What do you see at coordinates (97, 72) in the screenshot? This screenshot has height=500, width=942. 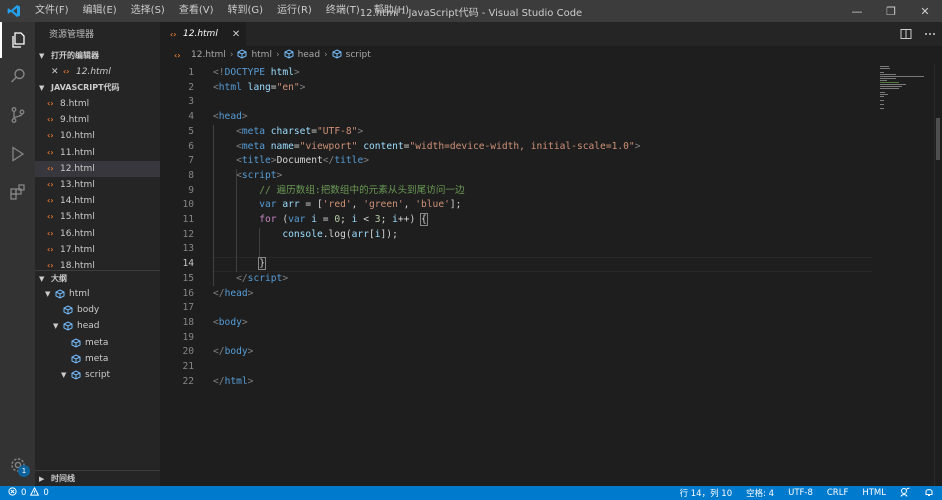 I see `open-editor-item: ✕ ‹› 12.html` at bounding box center [97, 72].